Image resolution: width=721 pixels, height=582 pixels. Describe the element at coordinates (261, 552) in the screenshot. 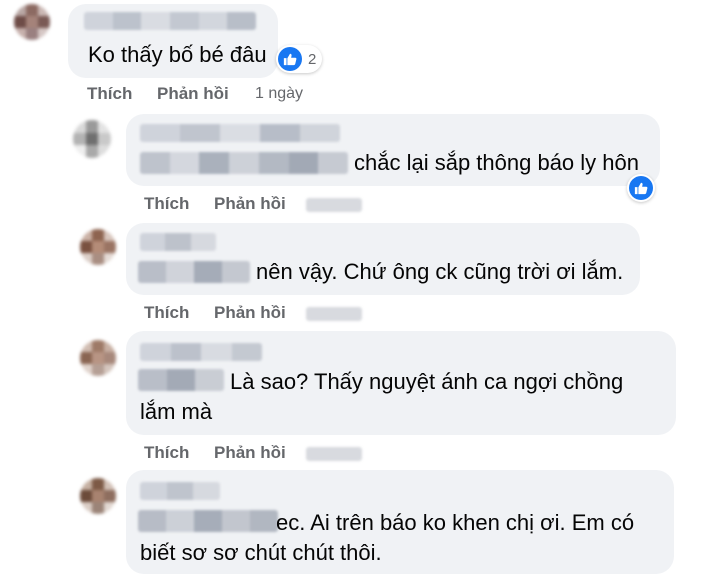

I see `comment-text: biết sơ sơ chút chút thôi.` at that location.